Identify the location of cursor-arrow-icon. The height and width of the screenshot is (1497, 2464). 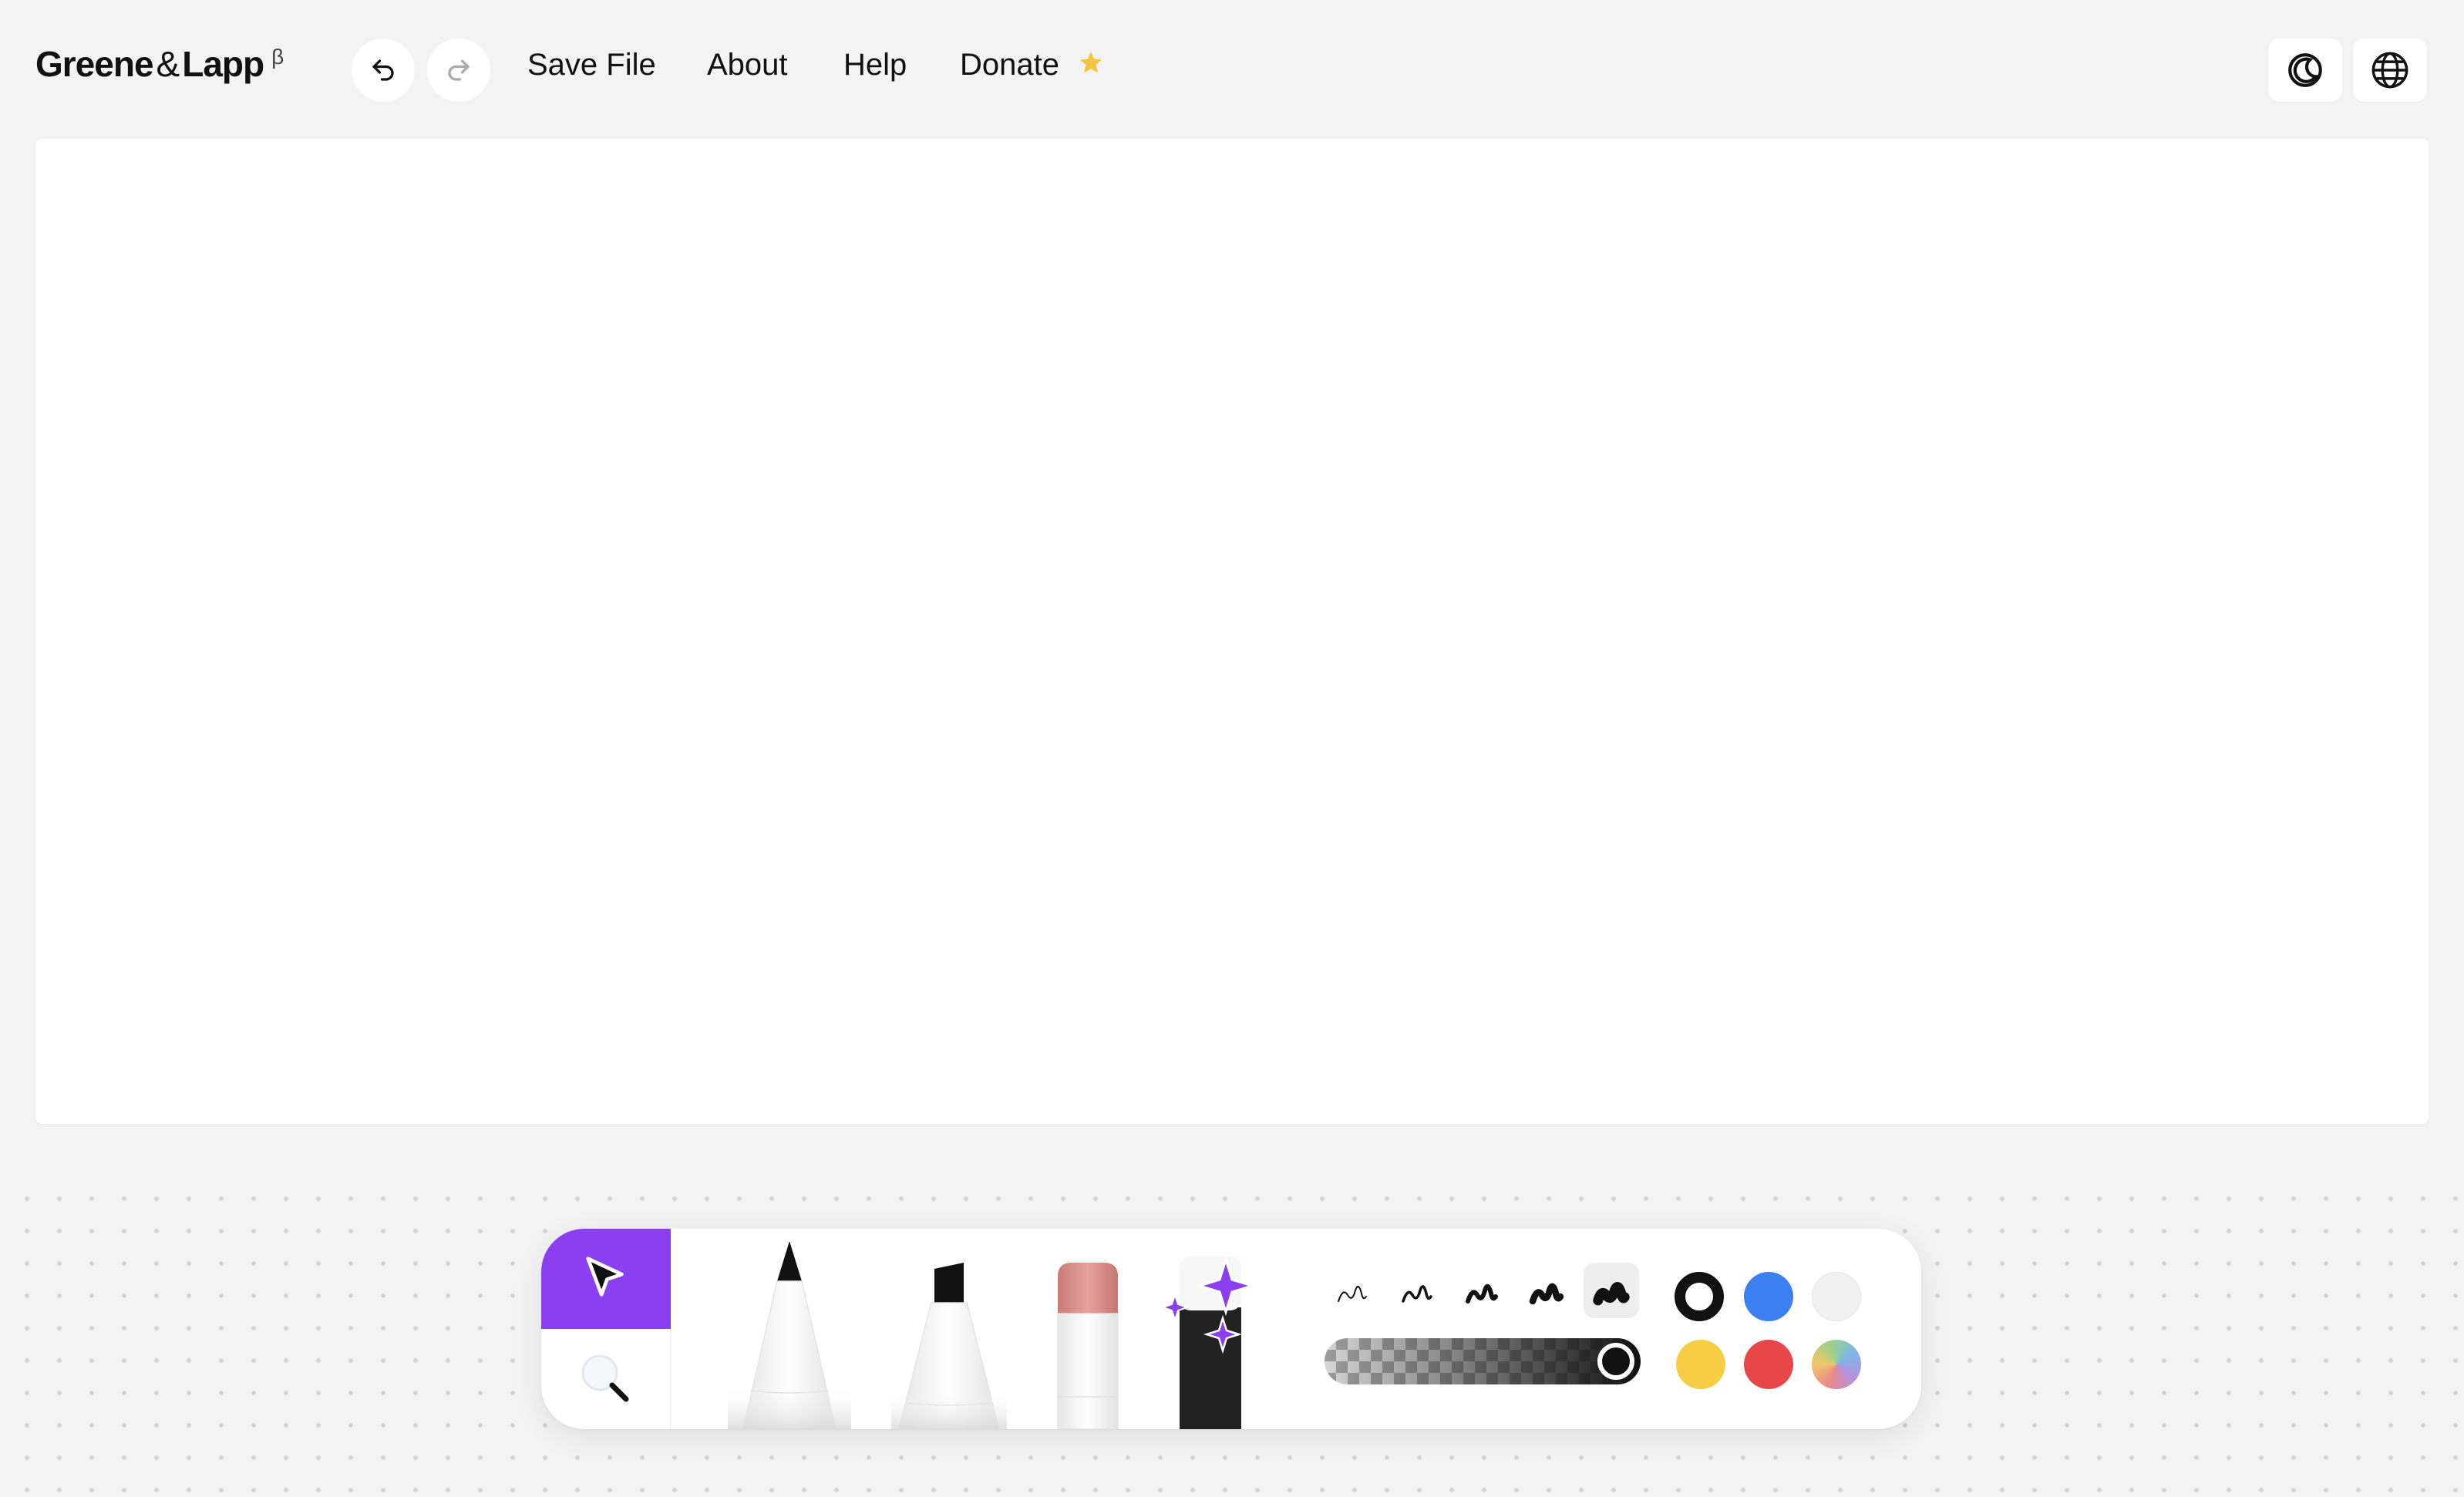
(605, 1276).